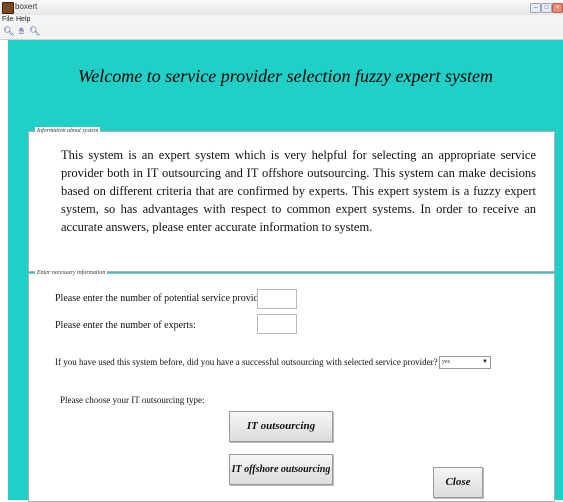 The width and height of the screenshot is (563, 502). Describe the element at coordinates (446, 362) in the screenshot. I see `history-dropdown-value: yes` at that location.